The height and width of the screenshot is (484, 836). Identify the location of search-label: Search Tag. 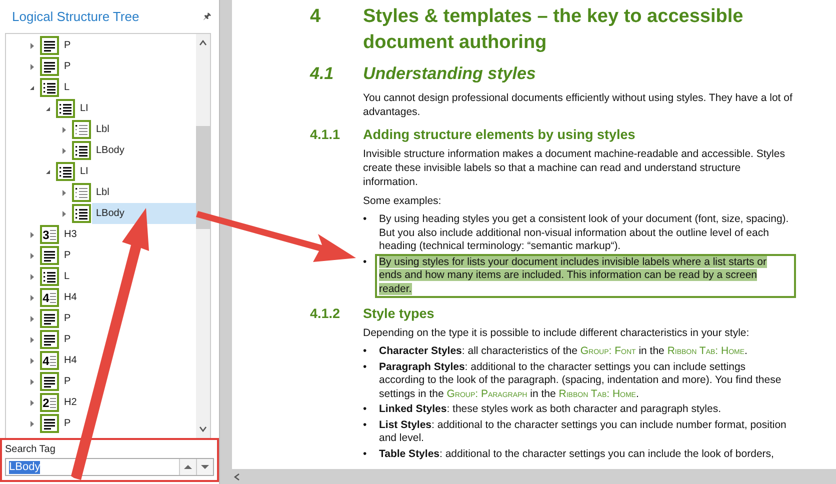
(30, 449).